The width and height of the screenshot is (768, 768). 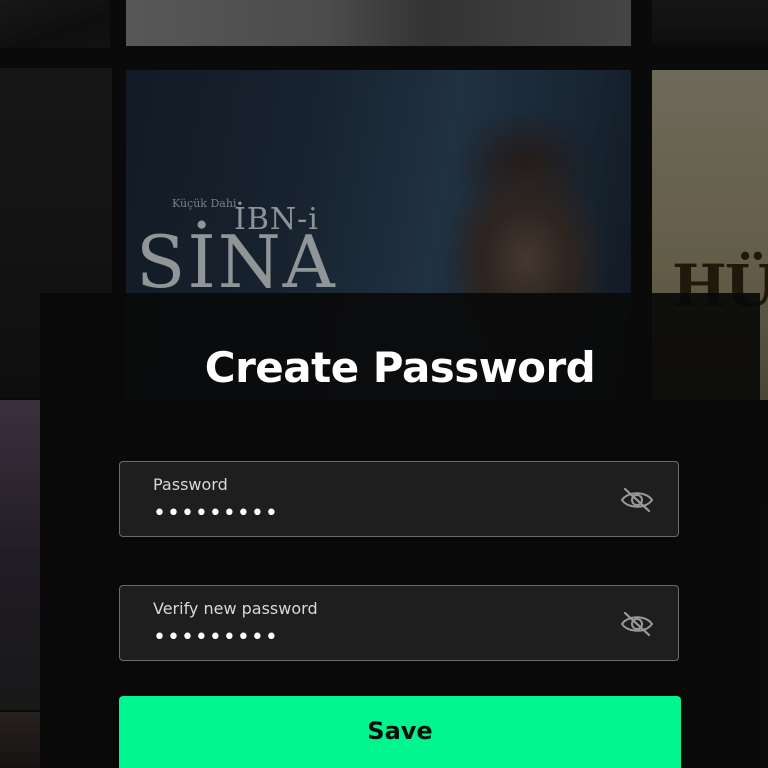 What do you see at coordinates (400, 367) in the screenshot?
I see `dialog-title: Create Password` at bounding box center [400, 367].